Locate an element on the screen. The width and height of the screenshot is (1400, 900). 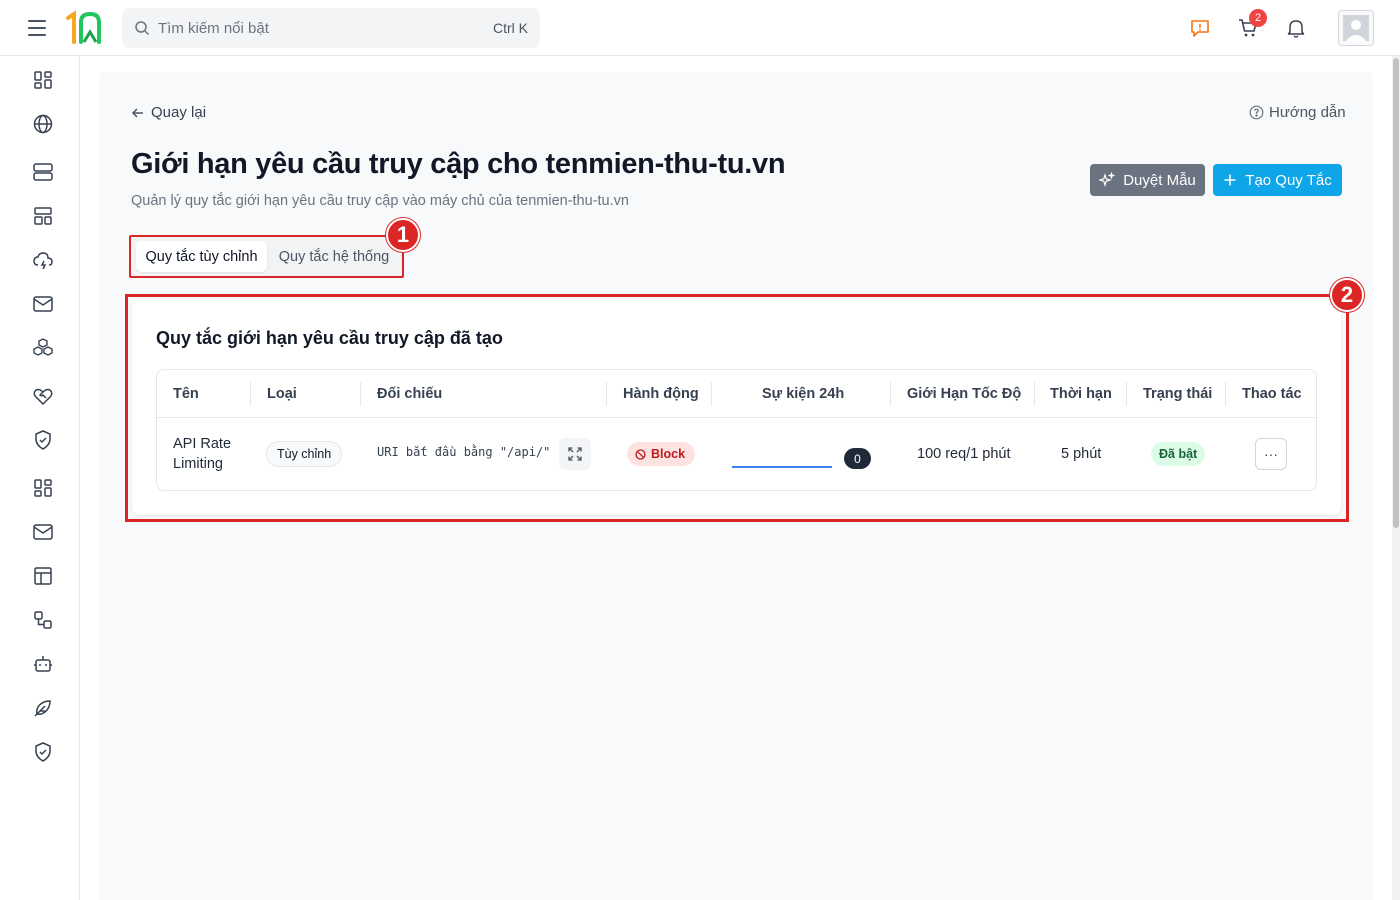
browse-templates-button: Duyệt Mẫu is located at coordinates (1147, 180).